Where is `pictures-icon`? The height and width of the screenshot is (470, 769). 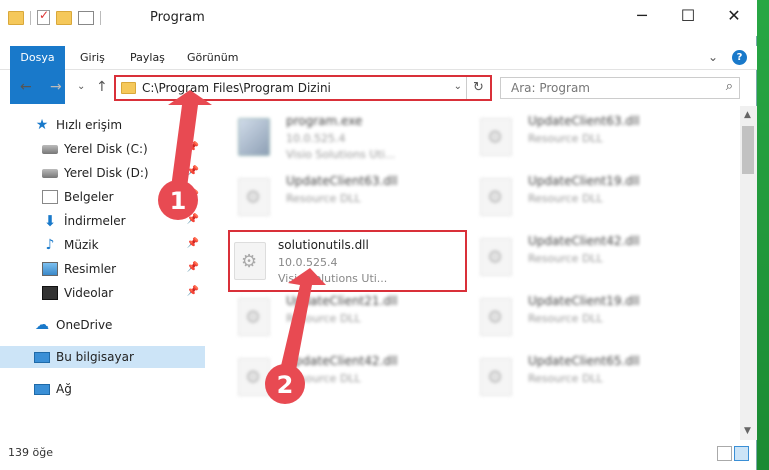 pictures-icon is located at coordinates (50, 269).